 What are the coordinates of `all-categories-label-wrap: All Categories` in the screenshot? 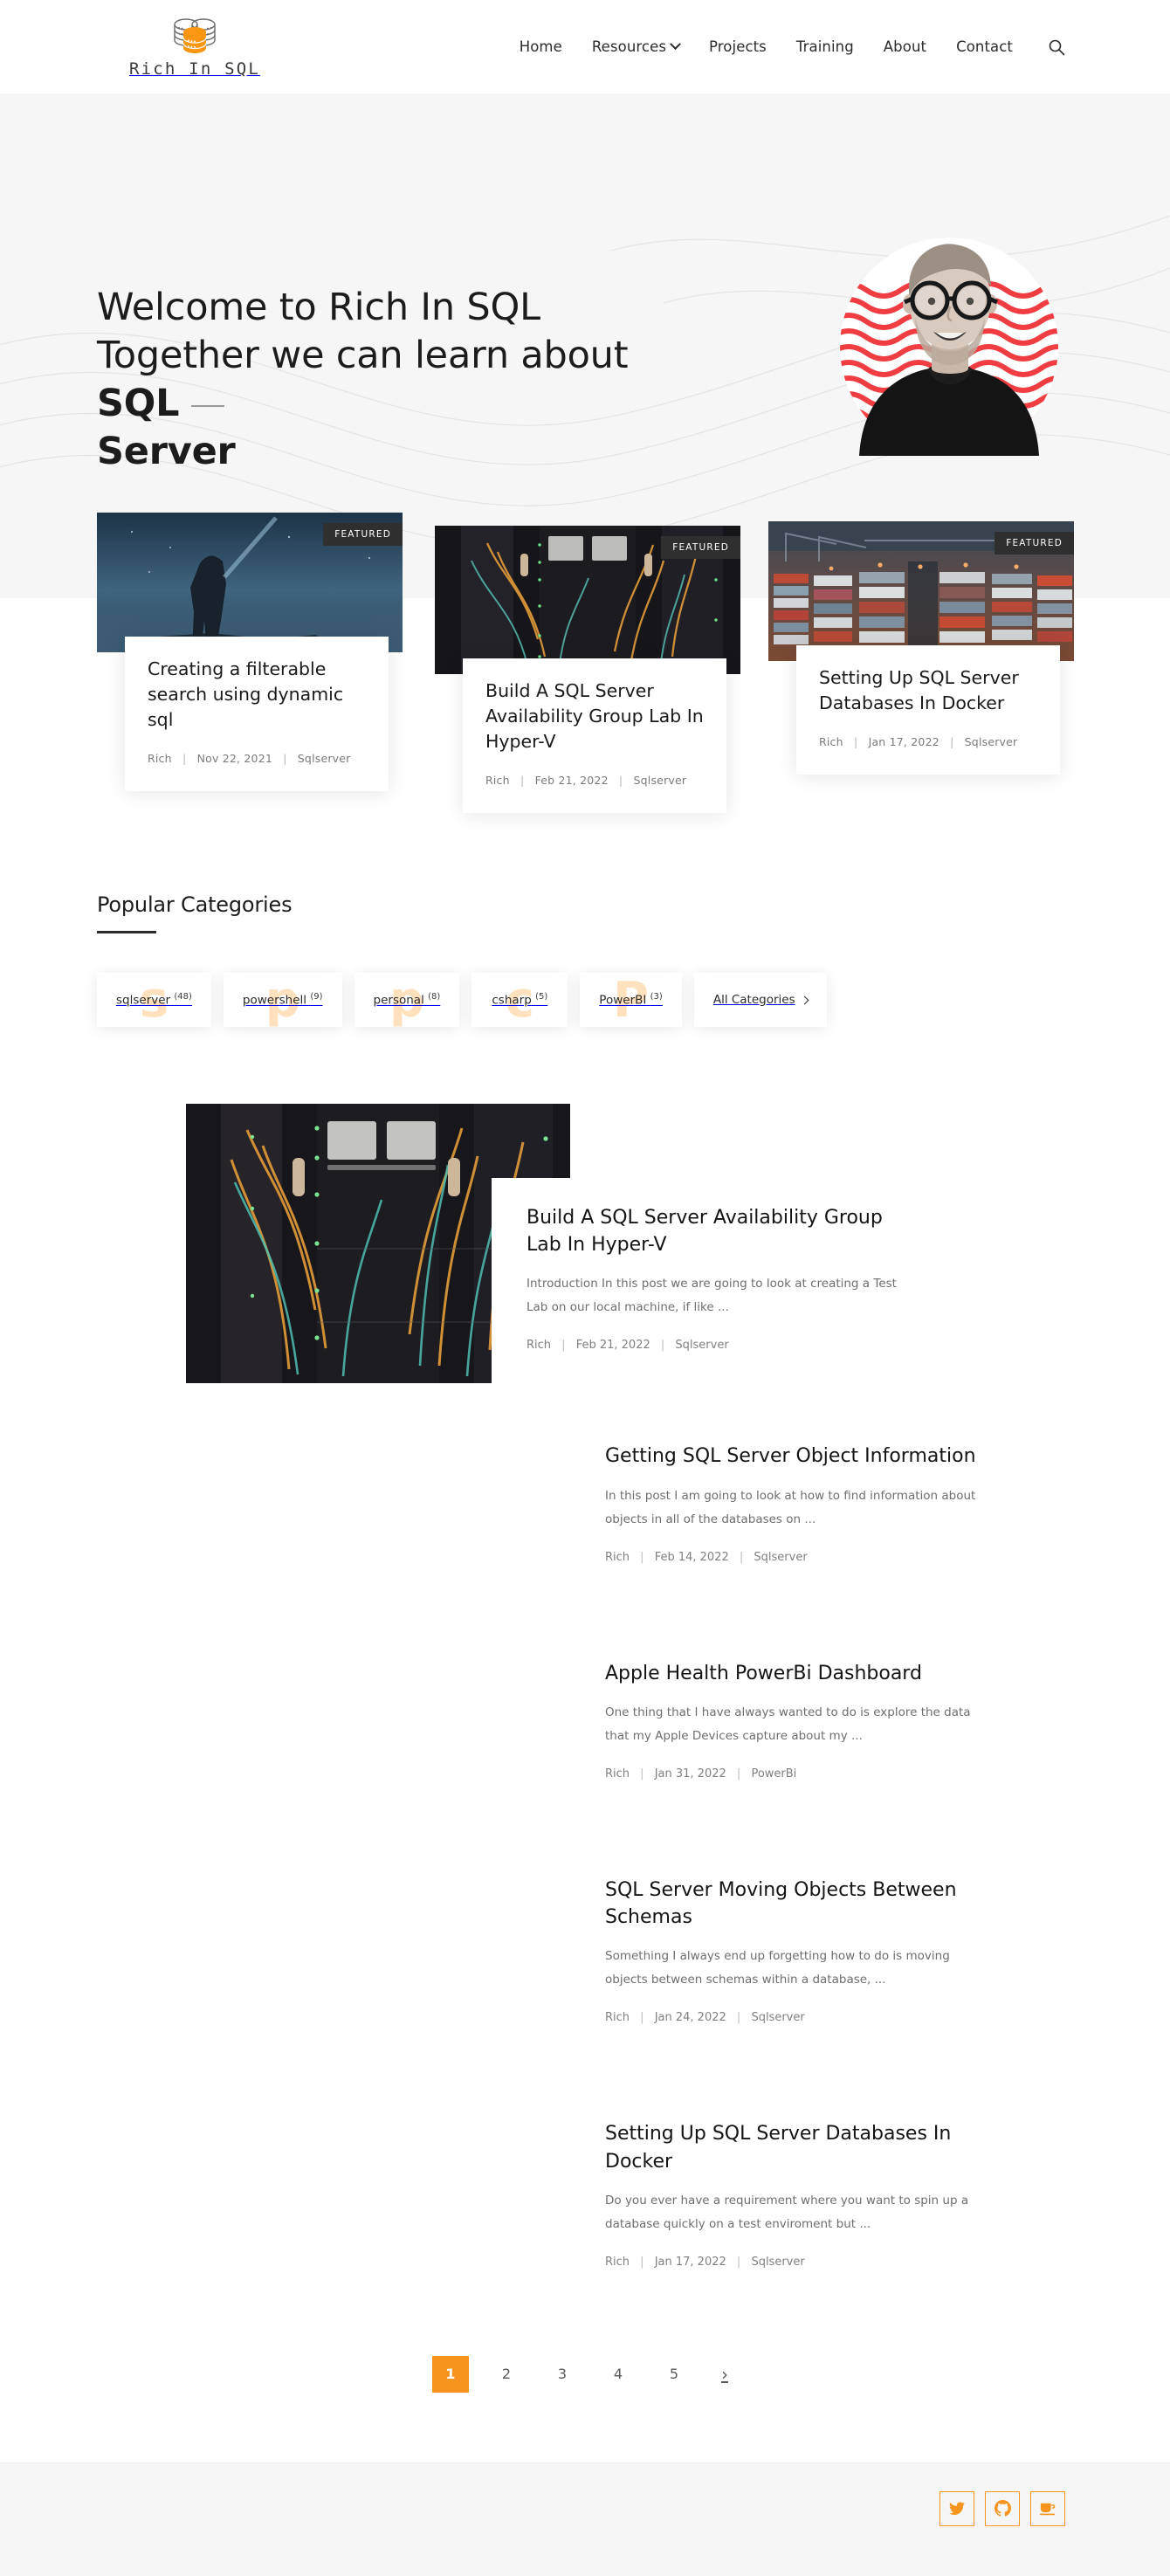 It's located at (761, 1000).